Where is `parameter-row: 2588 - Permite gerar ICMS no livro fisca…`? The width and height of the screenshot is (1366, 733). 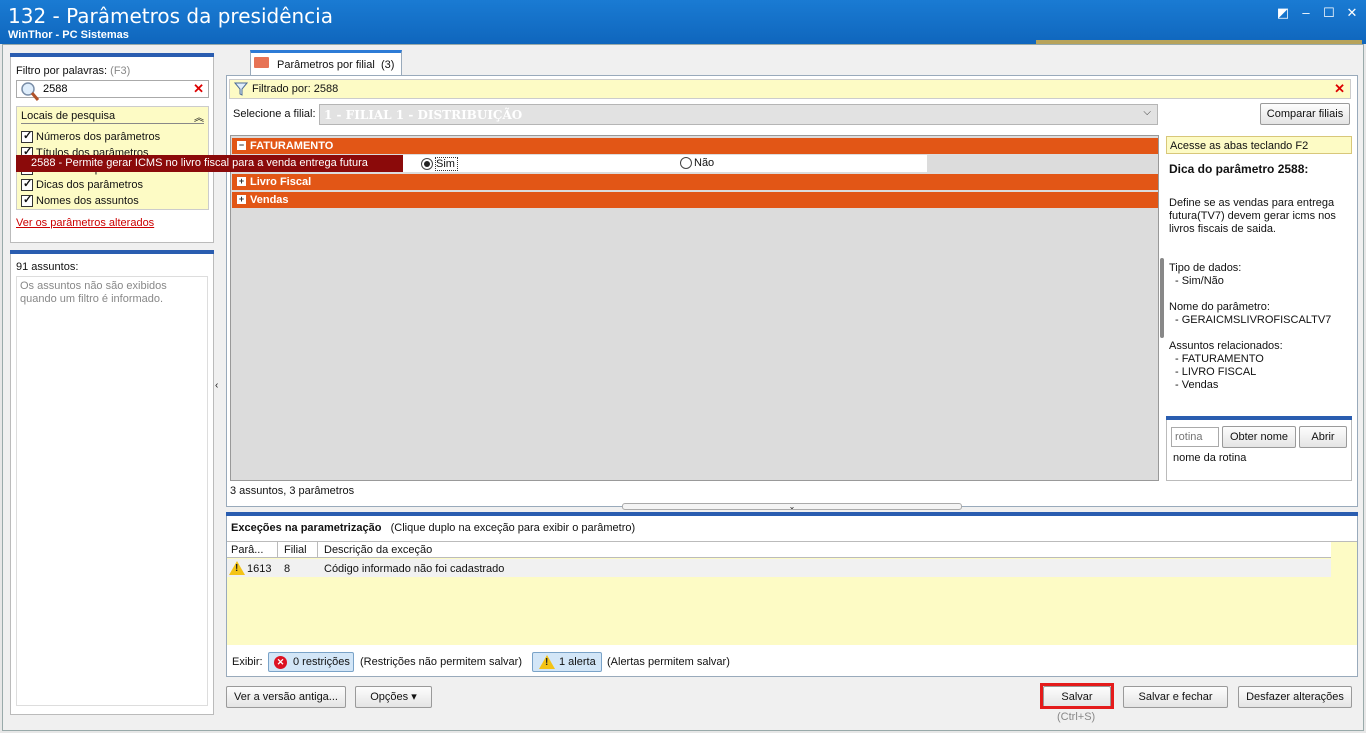
parameter-row: 2588 - Permite gerar ICMS no livro fisca… is located at coordinates (471, 163).